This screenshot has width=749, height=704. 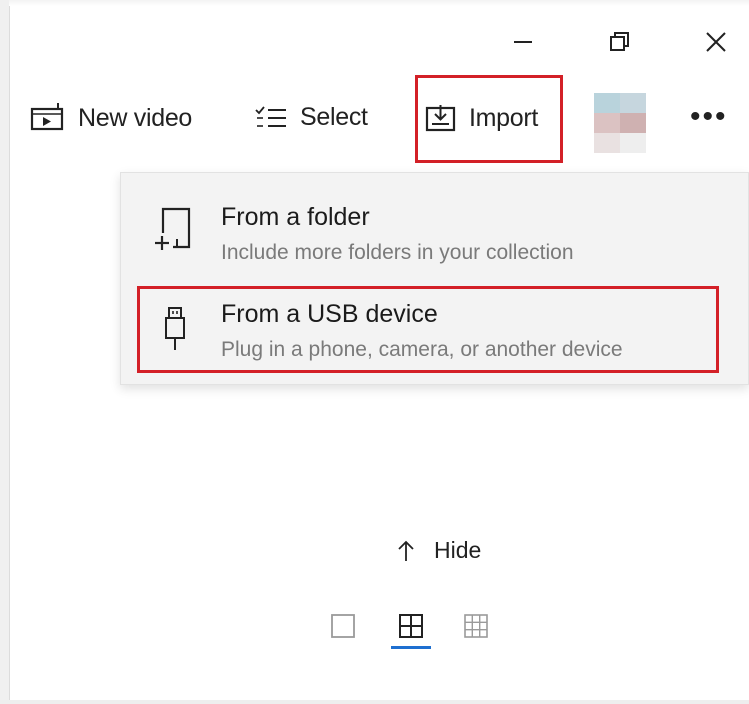 I want to click on new-video-button: New video, so click(x=111, y=118).